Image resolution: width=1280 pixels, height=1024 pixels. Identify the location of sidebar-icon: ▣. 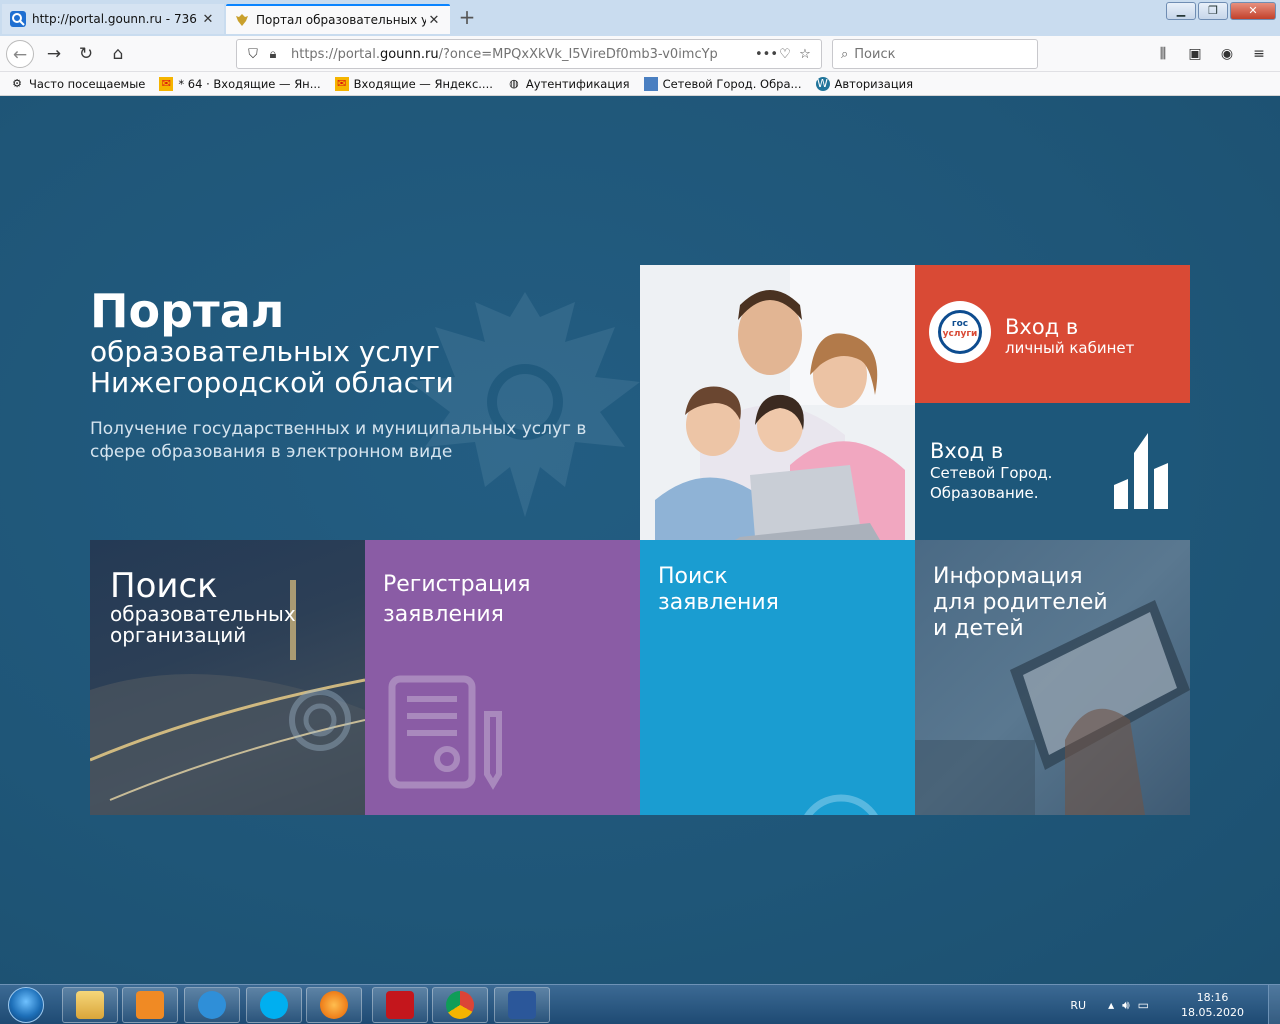
(1195, 54).